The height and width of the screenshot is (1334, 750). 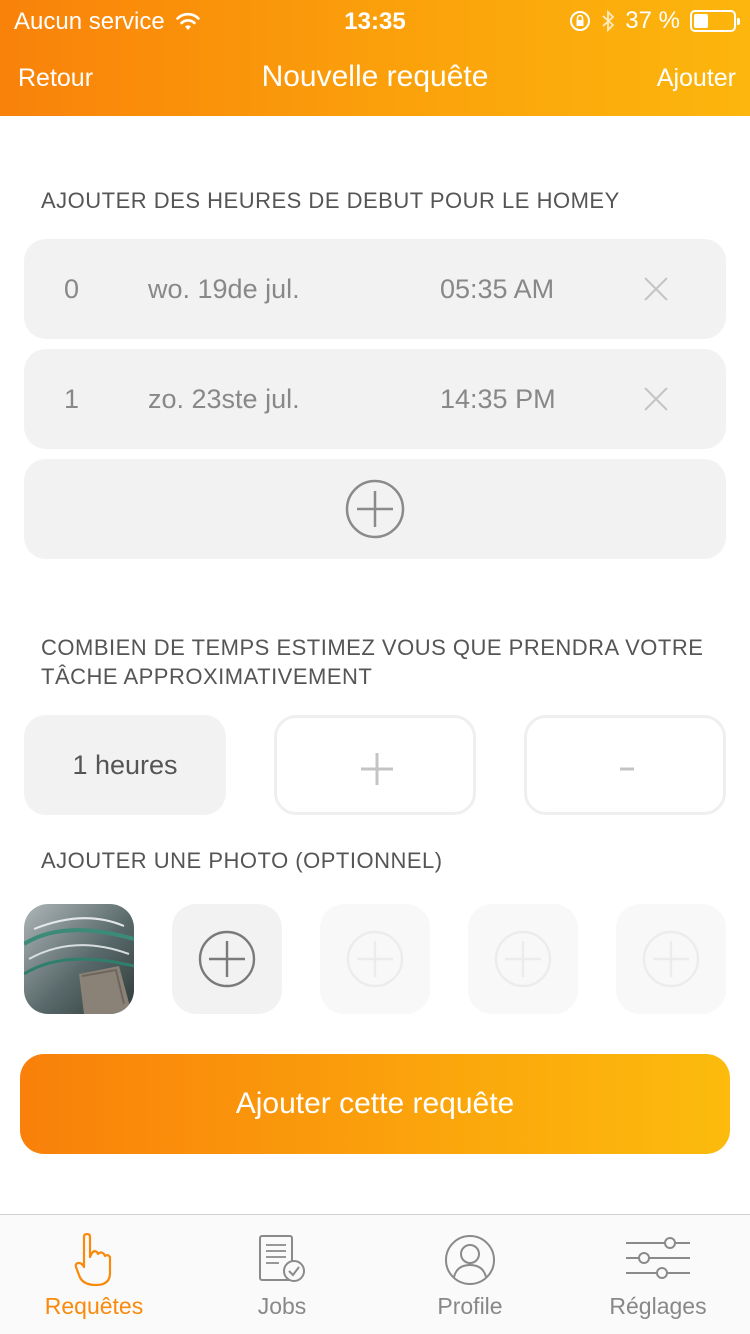 I want to click on page-title: Nouvelle requête, so click(x=375, y=76).